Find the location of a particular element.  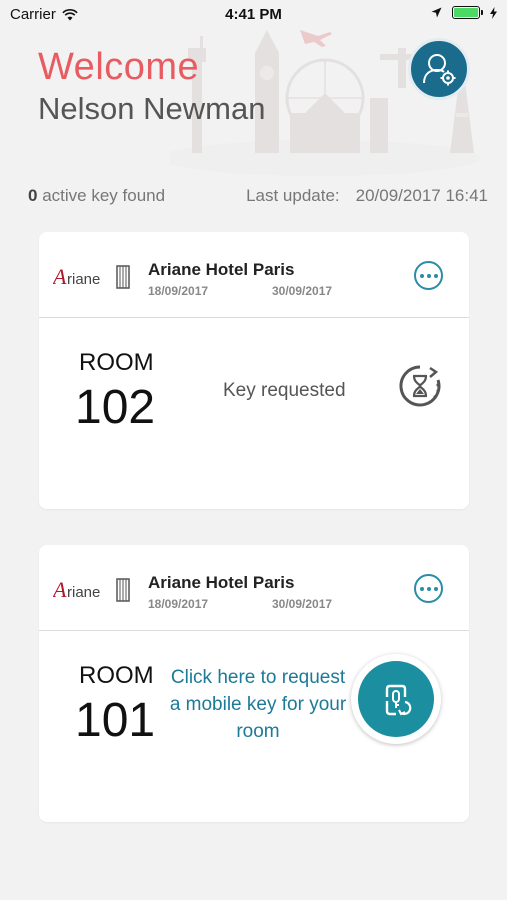

profile-settings-icon is located at coordinates (439, 70).